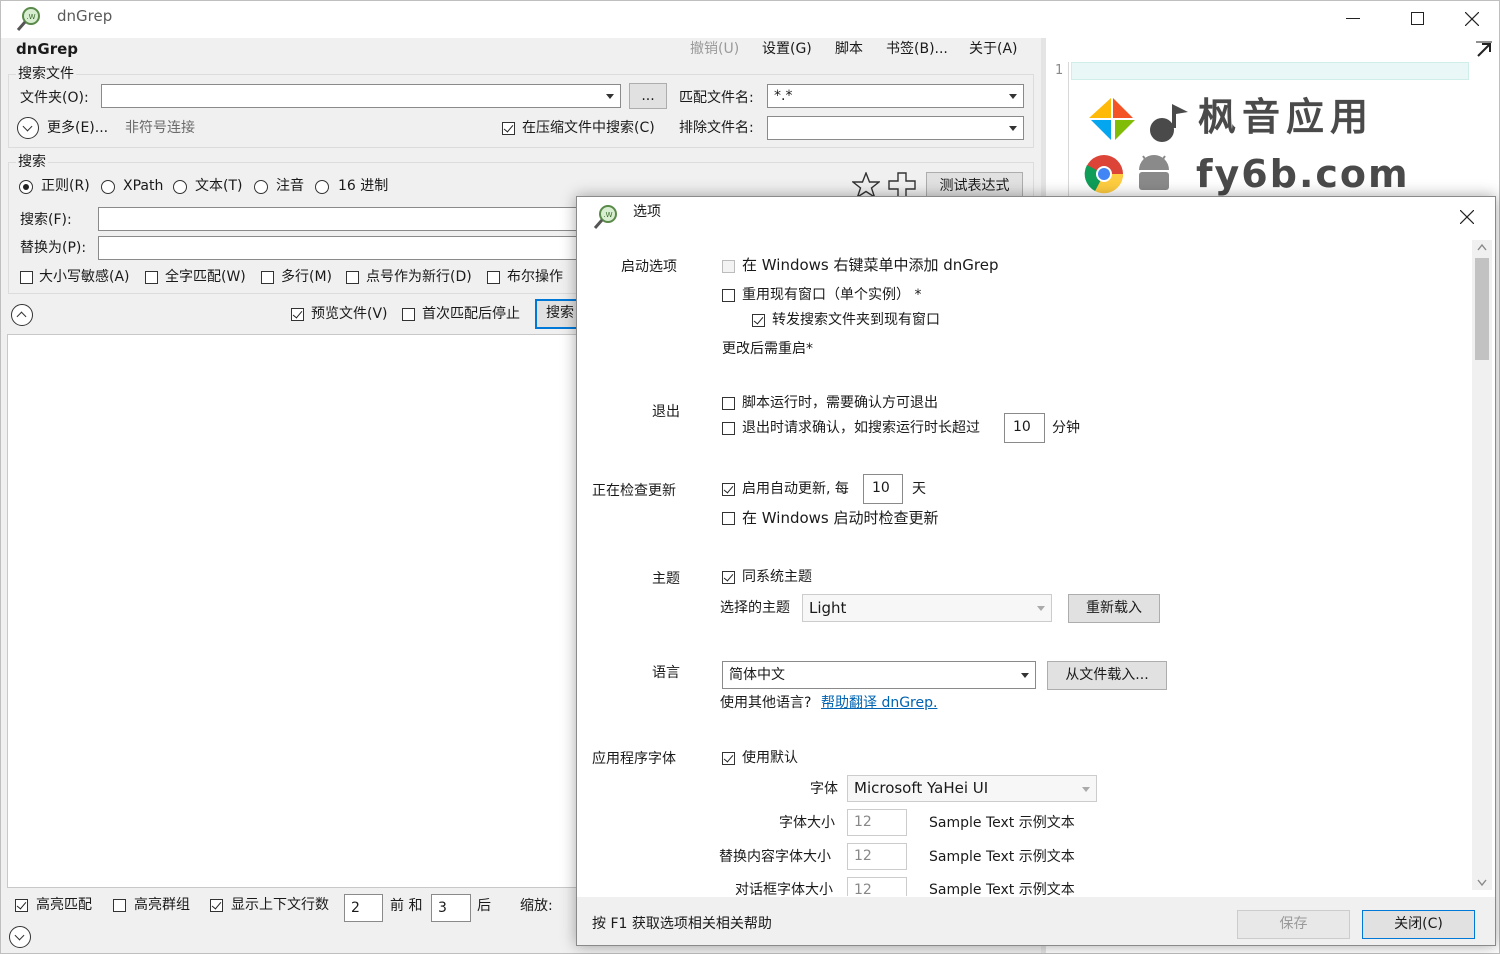 The width and height of the screenshot is (1500, 954). What do you see at coordinates (1482, 565) in the screenshot?
I see `dialog-scrollbar` at bounding box center [1482, 565].